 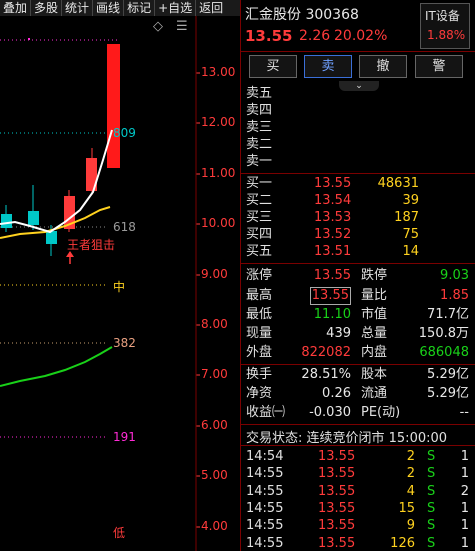 What do you see at coordinates (446, 35) in the screenshot?
I see `sector-change-pct: 1.88%` at bounding box center [446, 35].